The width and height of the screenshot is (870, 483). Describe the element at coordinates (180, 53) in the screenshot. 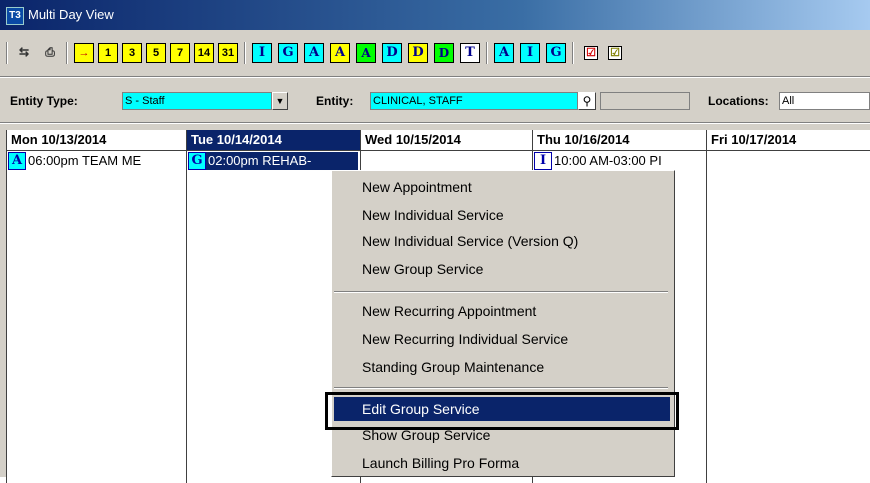

I see `view-7-day-button: 7` at that location.